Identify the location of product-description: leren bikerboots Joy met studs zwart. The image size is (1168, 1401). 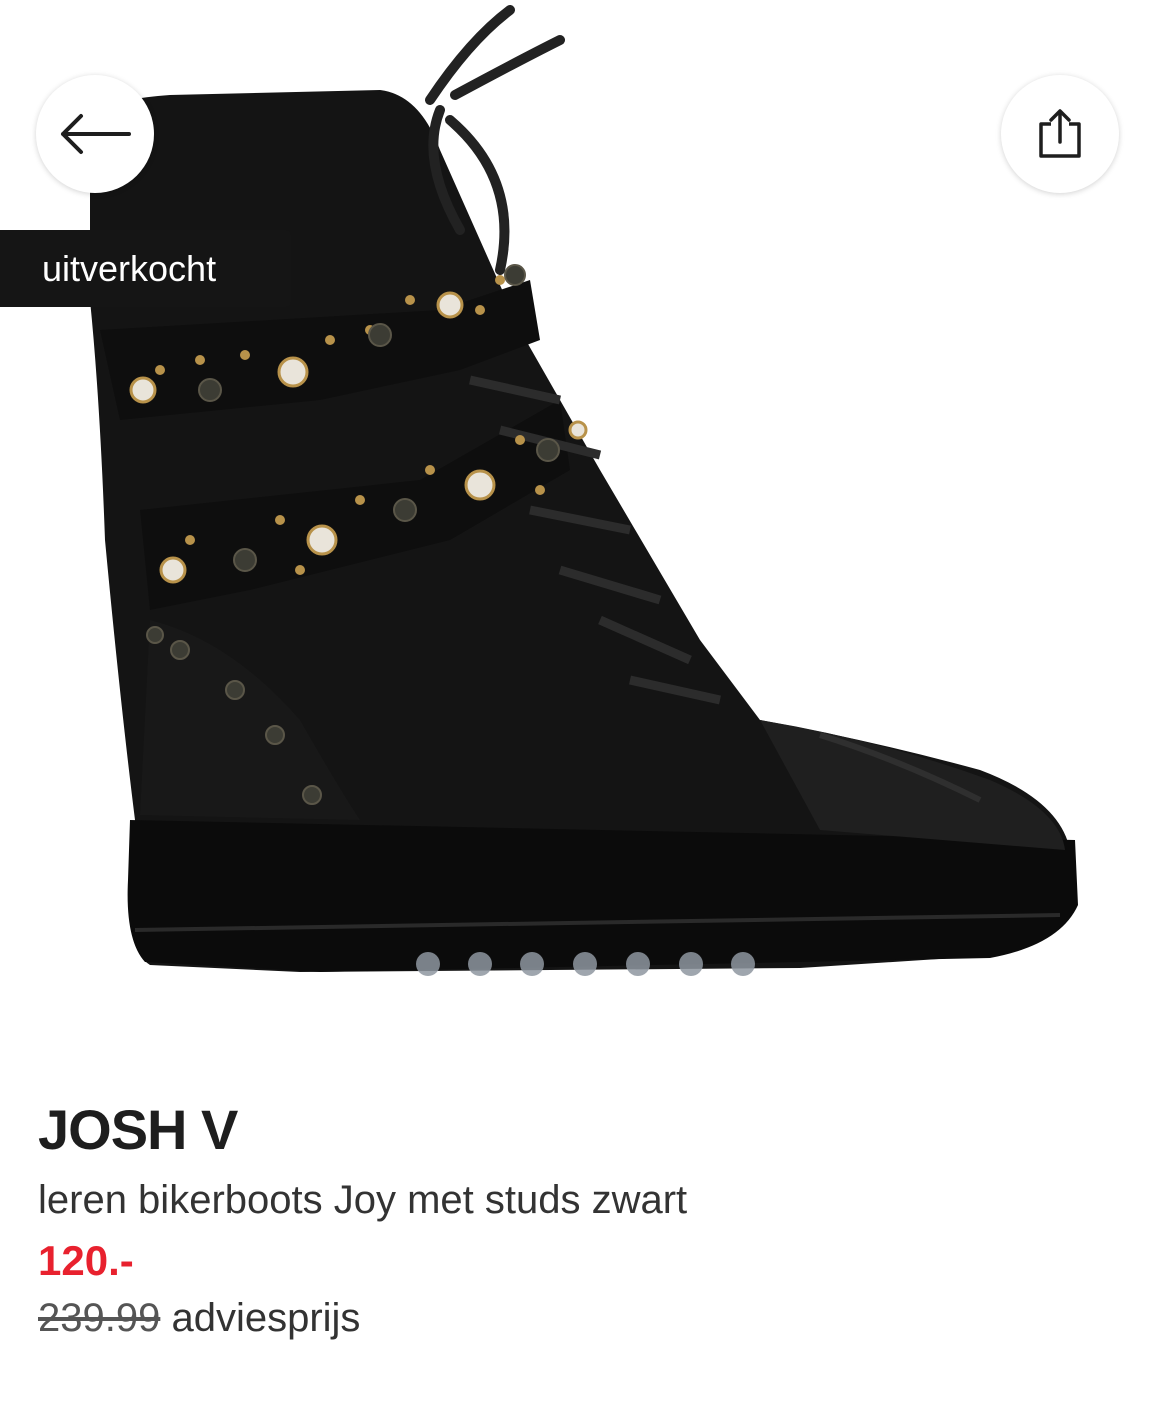
(363, 1200).